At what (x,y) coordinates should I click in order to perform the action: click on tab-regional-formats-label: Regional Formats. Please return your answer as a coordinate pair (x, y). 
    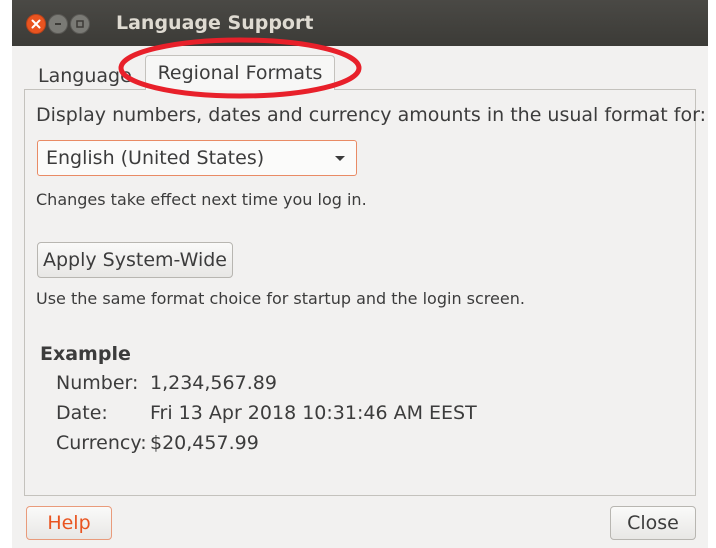
    Looking at the image, I should click on (240, 73).